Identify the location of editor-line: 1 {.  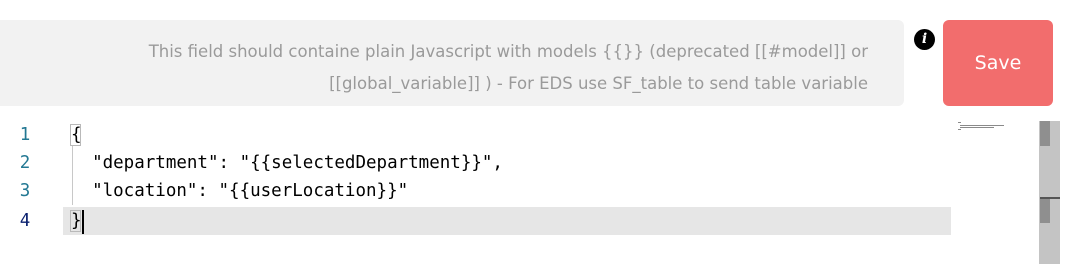
(520, 135).